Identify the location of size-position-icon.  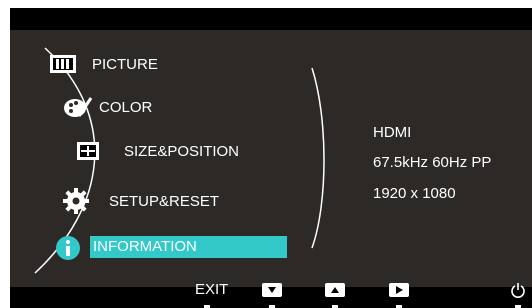
(88, 151).